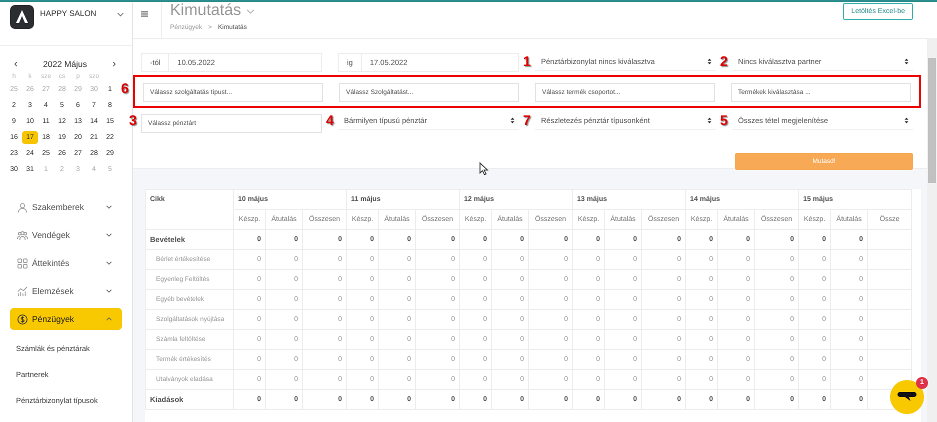 This screenshot has height=422, width=937. What do you see at coordinates (22, 263) in the screenshot?
I see `grid-icon` at bounding box center [22, 263].